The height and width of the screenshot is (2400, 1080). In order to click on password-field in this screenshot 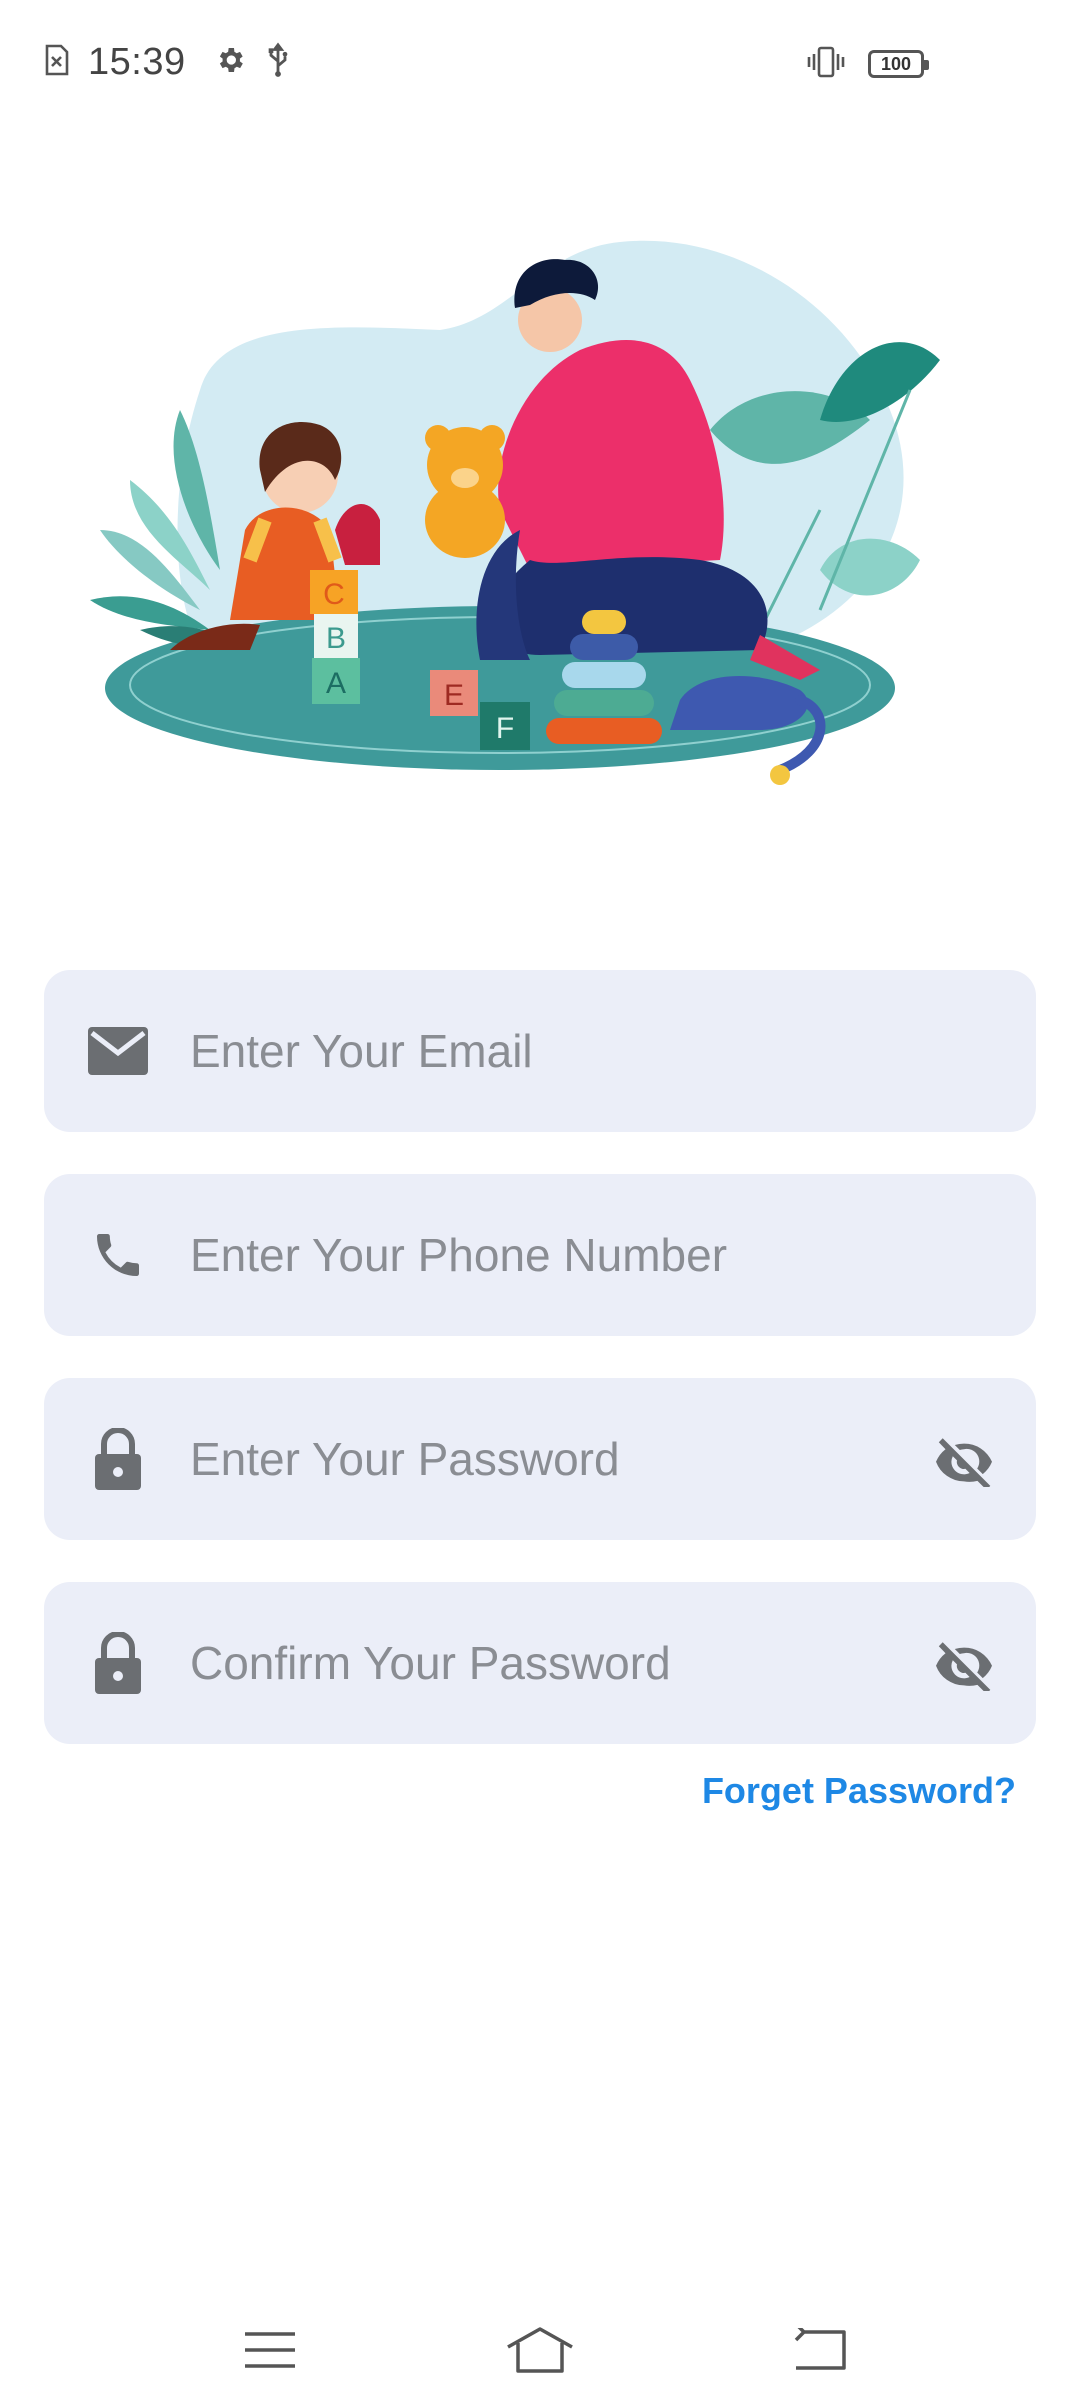, I will do `click(540, 1459)`.